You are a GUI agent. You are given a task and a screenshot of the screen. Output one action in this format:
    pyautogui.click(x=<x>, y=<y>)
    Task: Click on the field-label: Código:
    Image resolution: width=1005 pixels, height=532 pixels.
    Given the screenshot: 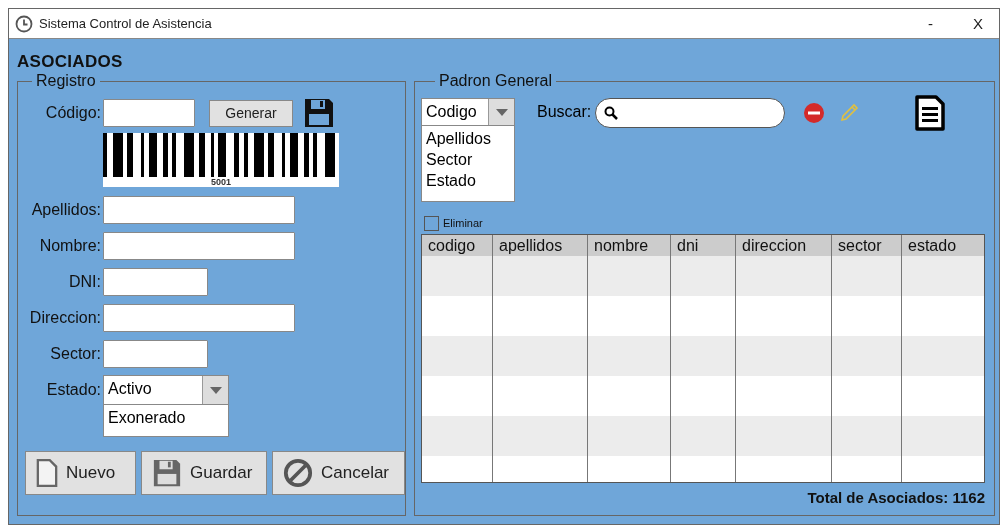 What is the action you would take?
    pyautogui.click(x=73, y=113)
    